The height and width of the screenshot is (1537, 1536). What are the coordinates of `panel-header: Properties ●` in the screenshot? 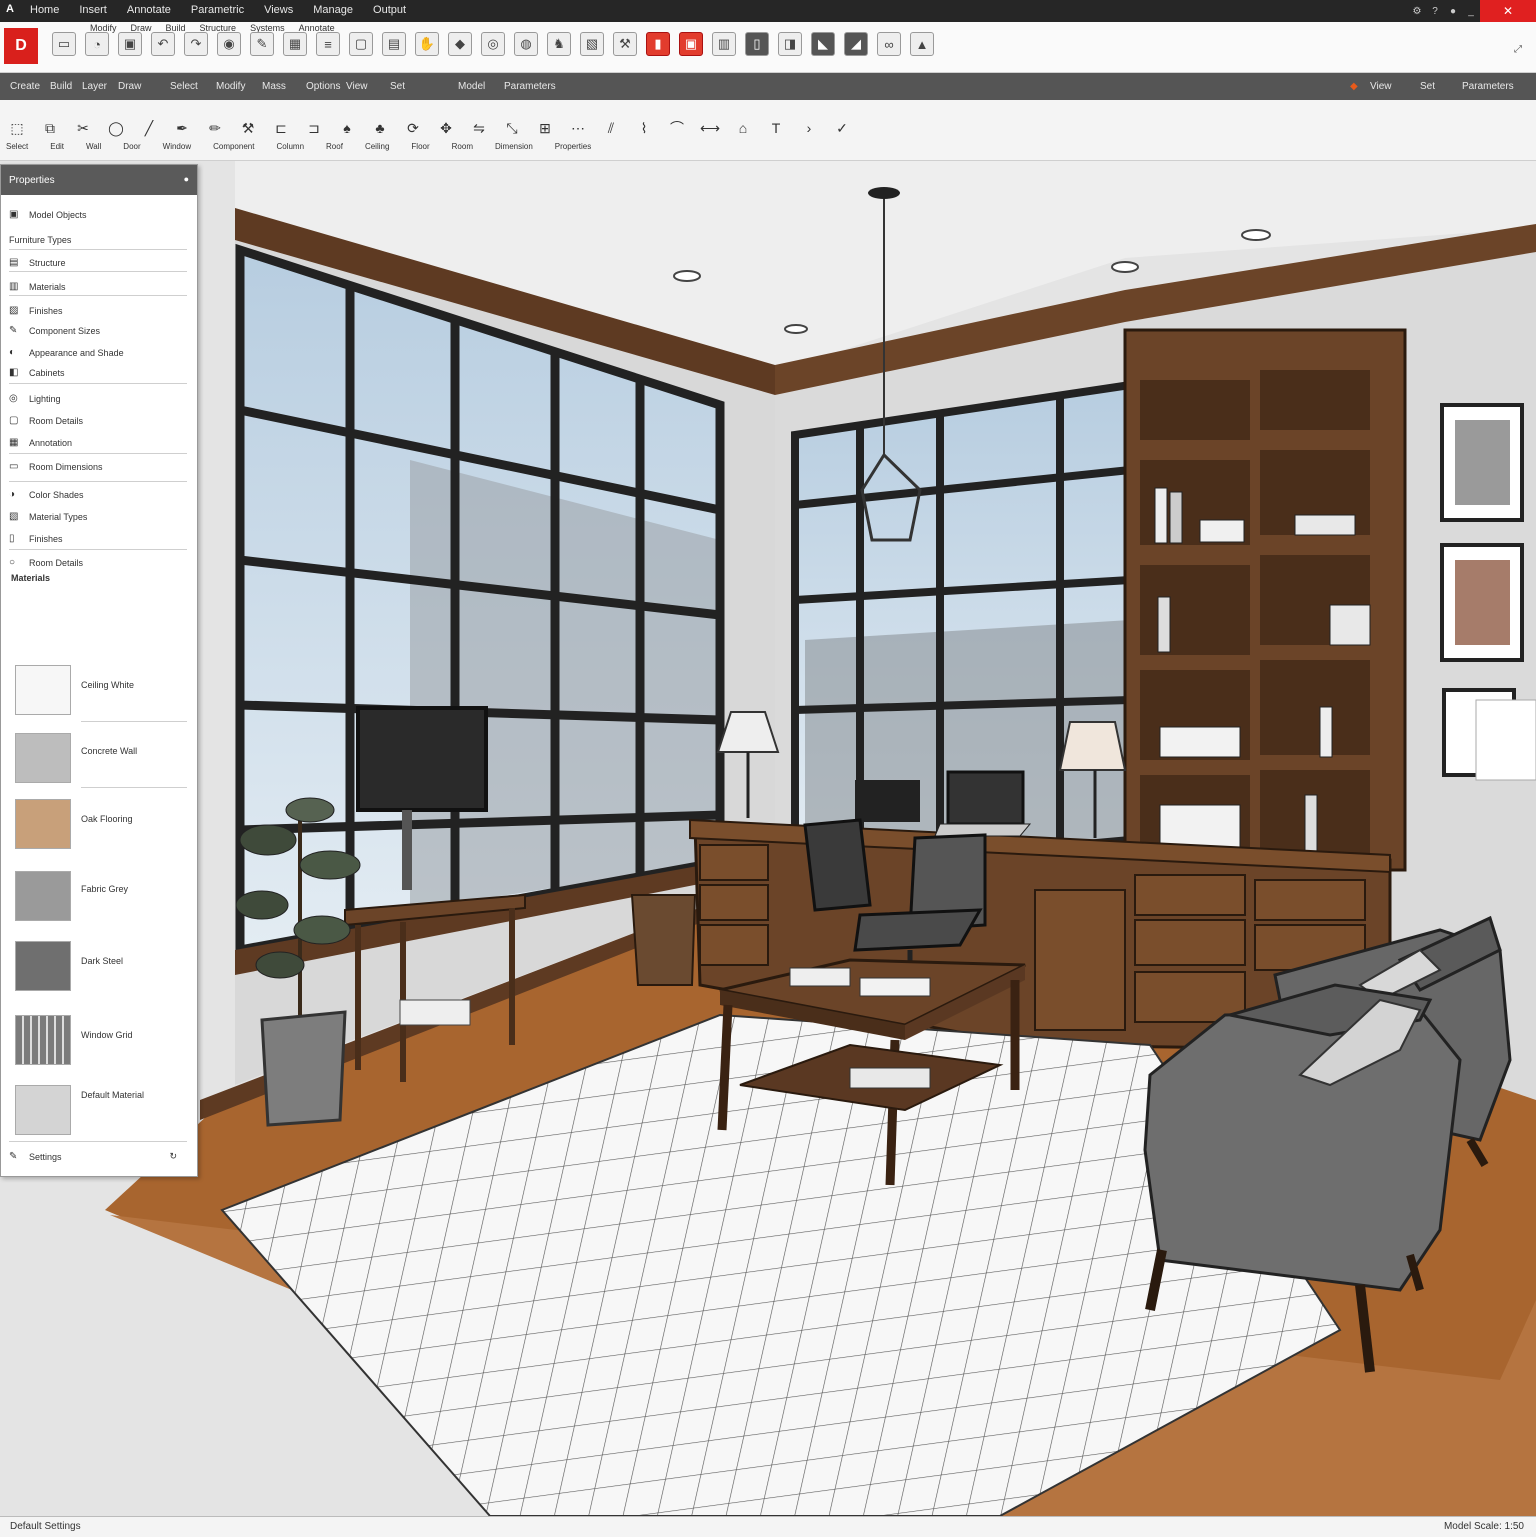 It's located at (99, 180).